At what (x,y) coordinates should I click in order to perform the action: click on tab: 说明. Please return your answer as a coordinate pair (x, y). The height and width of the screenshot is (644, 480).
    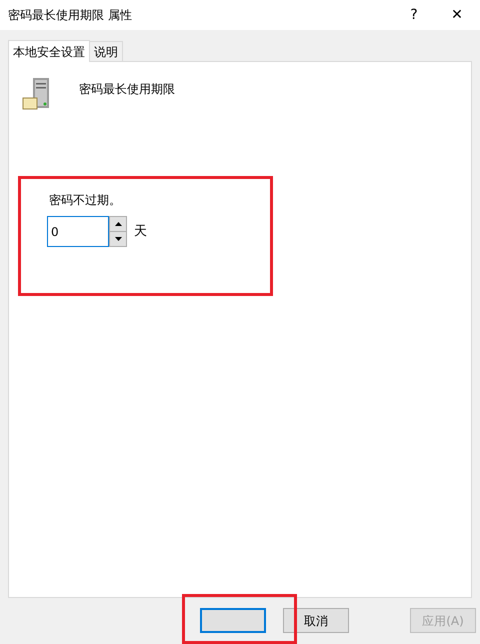
    Looking at the image, I should click on (106, 51).